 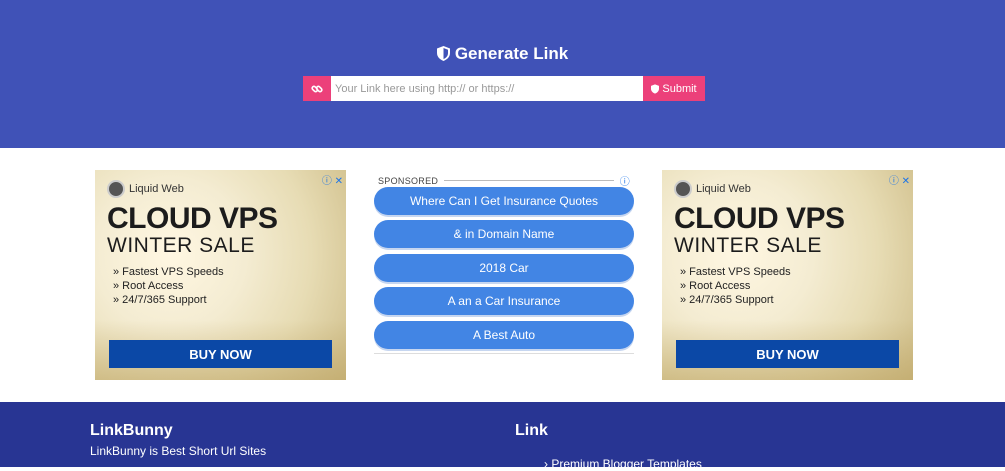 I want to click on sponsored-header: SPONSORED ⓘ, so click(x=504, y=181).